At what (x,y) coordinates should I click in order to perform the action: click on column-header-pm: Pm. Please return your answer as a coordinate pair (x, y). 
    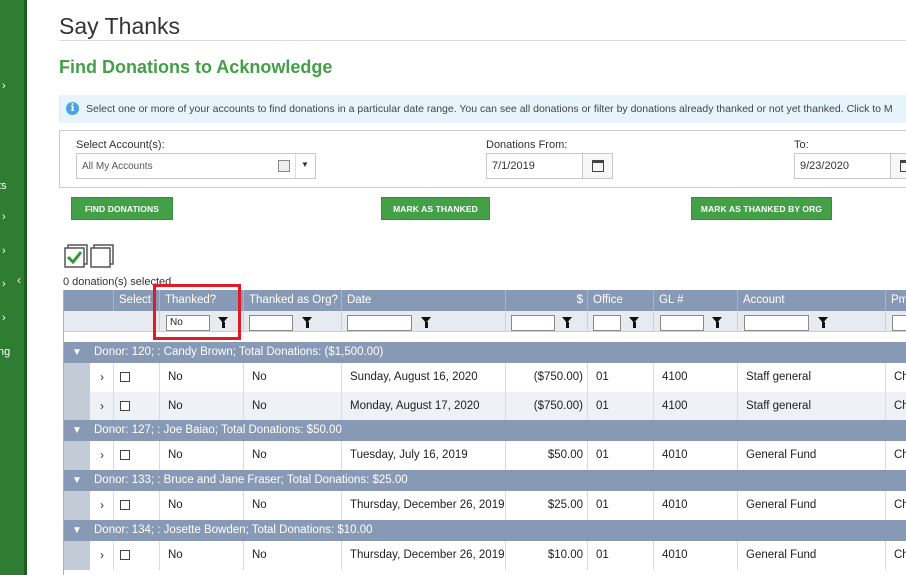
    Looking at the image, I should click on (895, 300).